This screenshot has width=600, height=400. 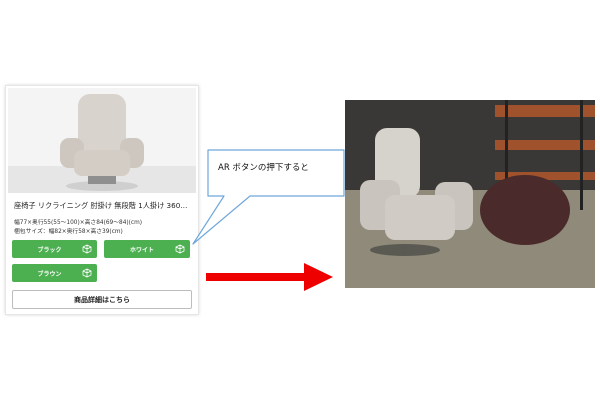 What do you see at coordinates (68, 232) in the screenshot?
I see `package-dimensions: 梱包サイズ：幅82×奥行58×高さ39(cm)` at bounding box center [68, 232].